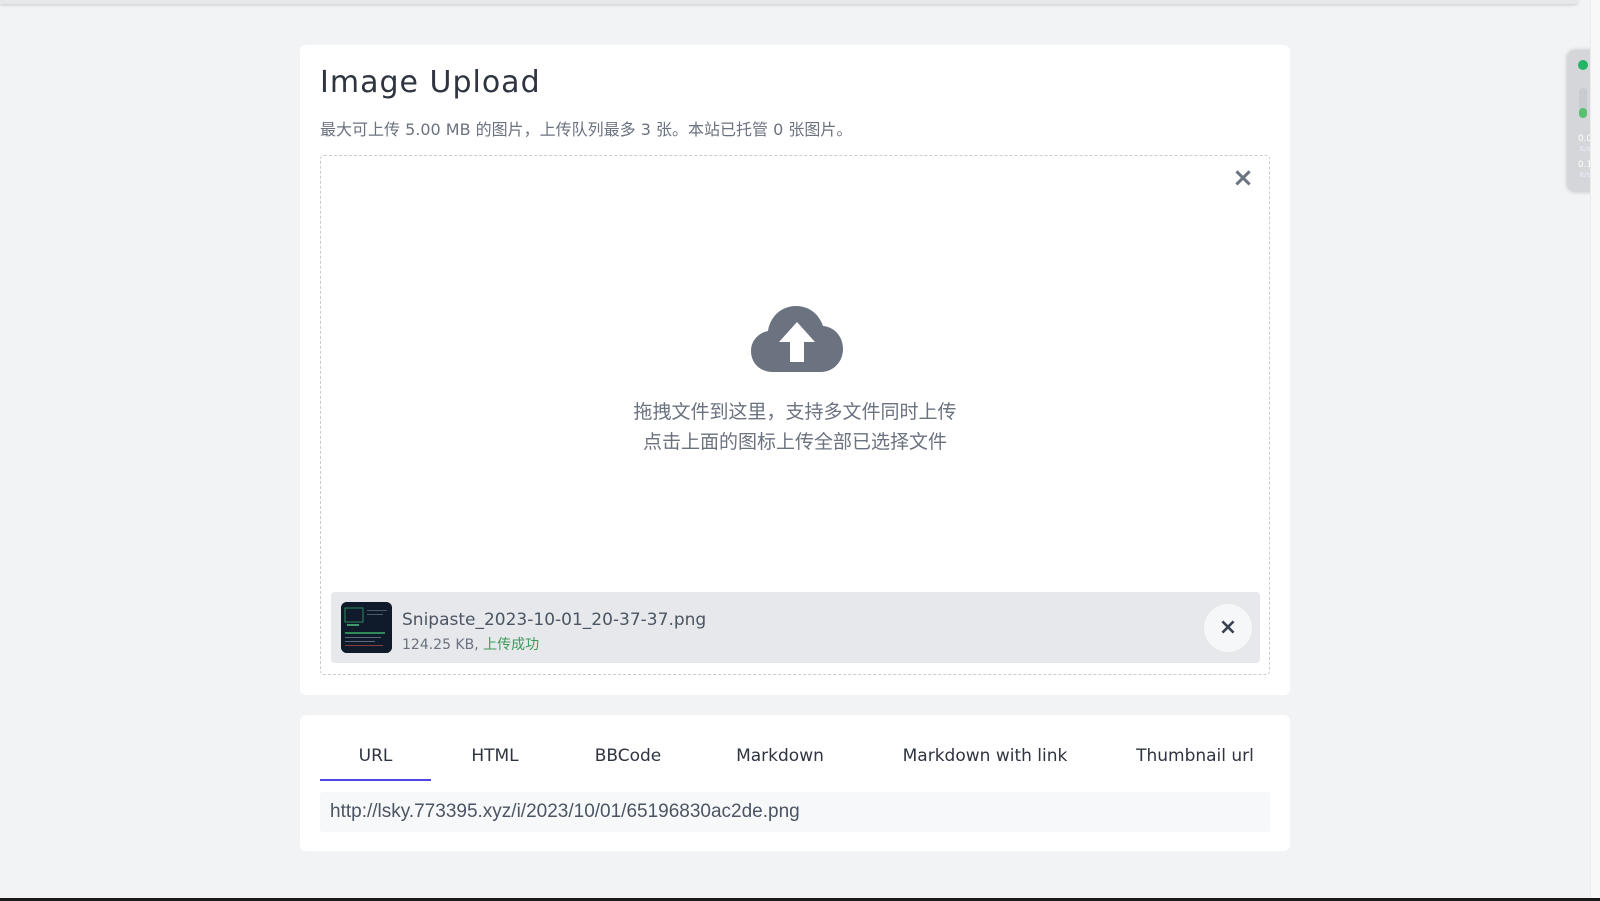 The height and width of the screenshot is (901, 1600). Describe the element at coordinates (430, 82) in the screenshot. I see `page-title: Image Upload` at that location.